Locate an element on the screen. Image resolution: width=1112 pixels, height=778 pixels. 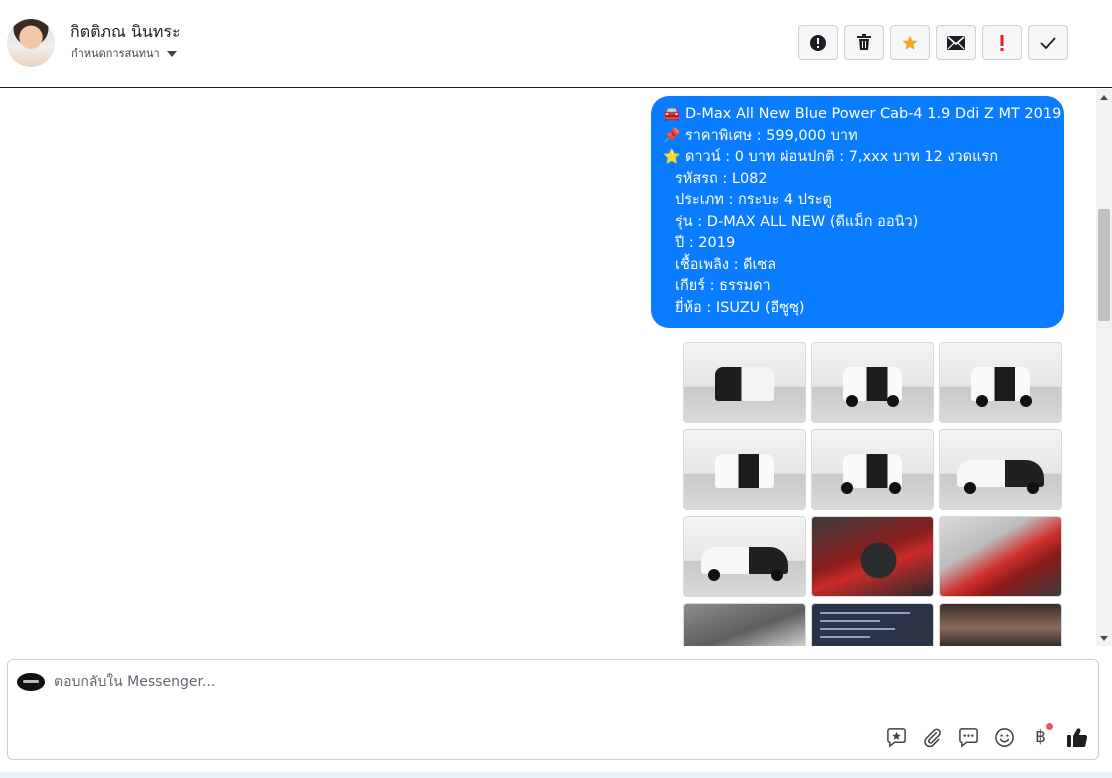
mark-done-button is located at coordinates (1048, 42).